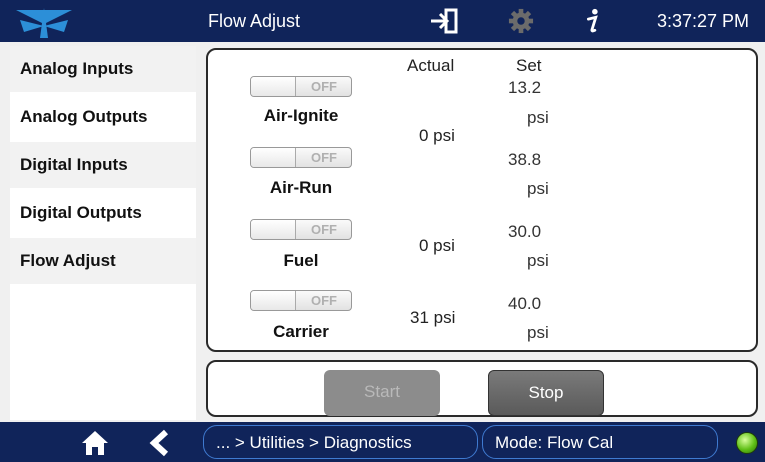 This screenshot has height=462, width=765. What do you see at coordinates (444, 21) in the screenshot?
I see `exit-icon` at bounding box center [444, 21].